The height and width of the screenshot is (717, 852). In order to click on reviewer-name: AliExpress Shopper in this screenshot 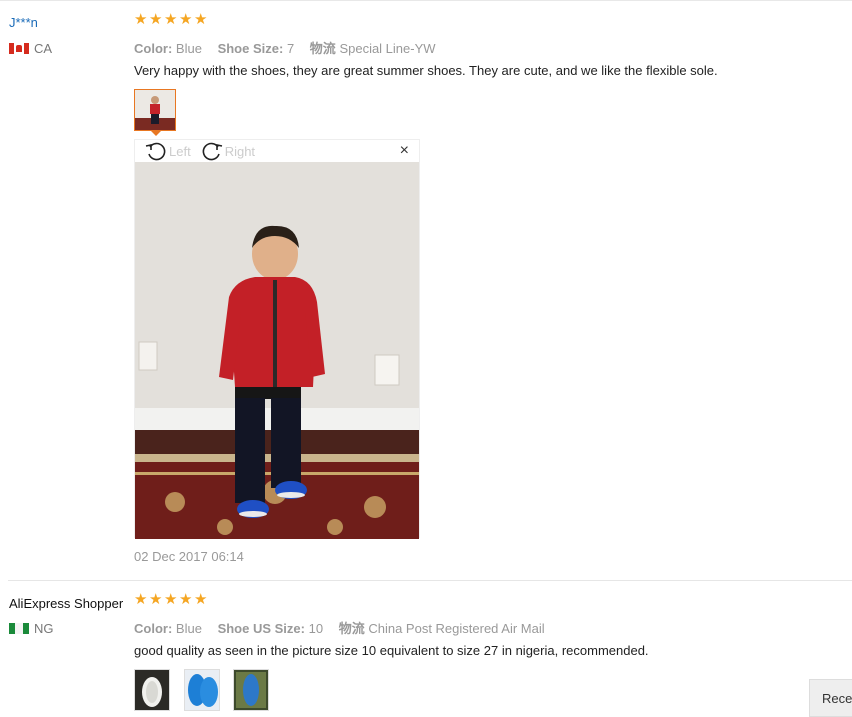, I will do `click(66, 603)`.